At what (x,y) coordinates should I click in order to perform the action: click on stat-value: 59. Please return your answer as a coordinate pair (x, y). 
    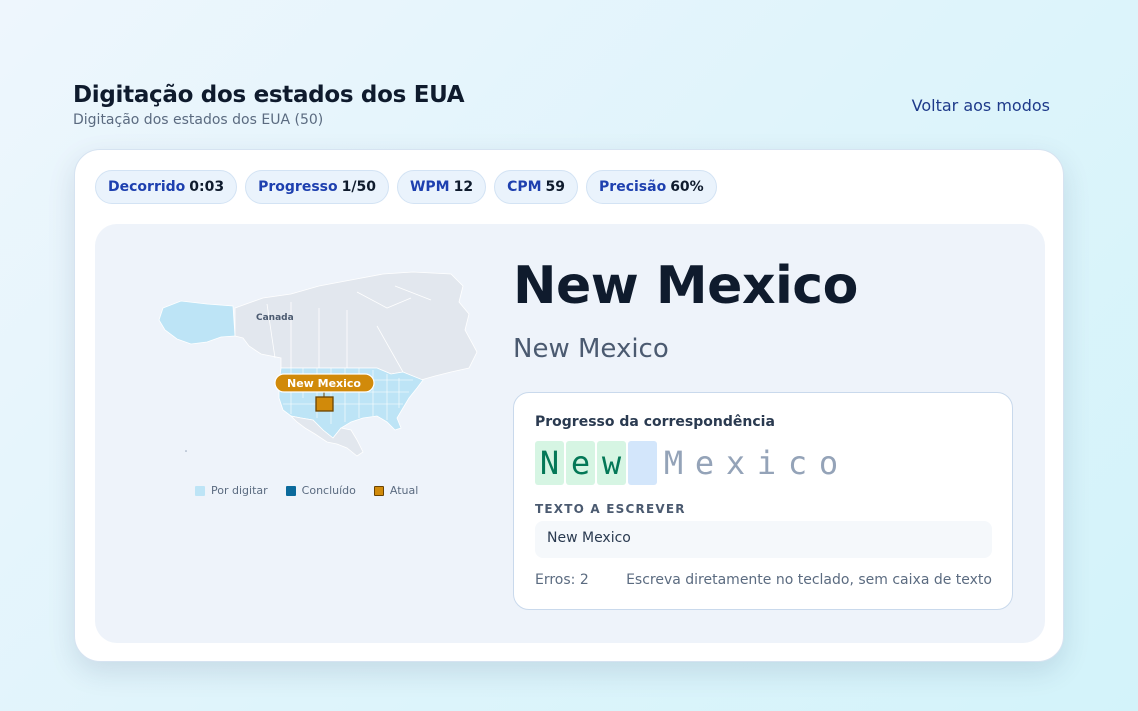
    Looking at the image, I should click on (555, 187).